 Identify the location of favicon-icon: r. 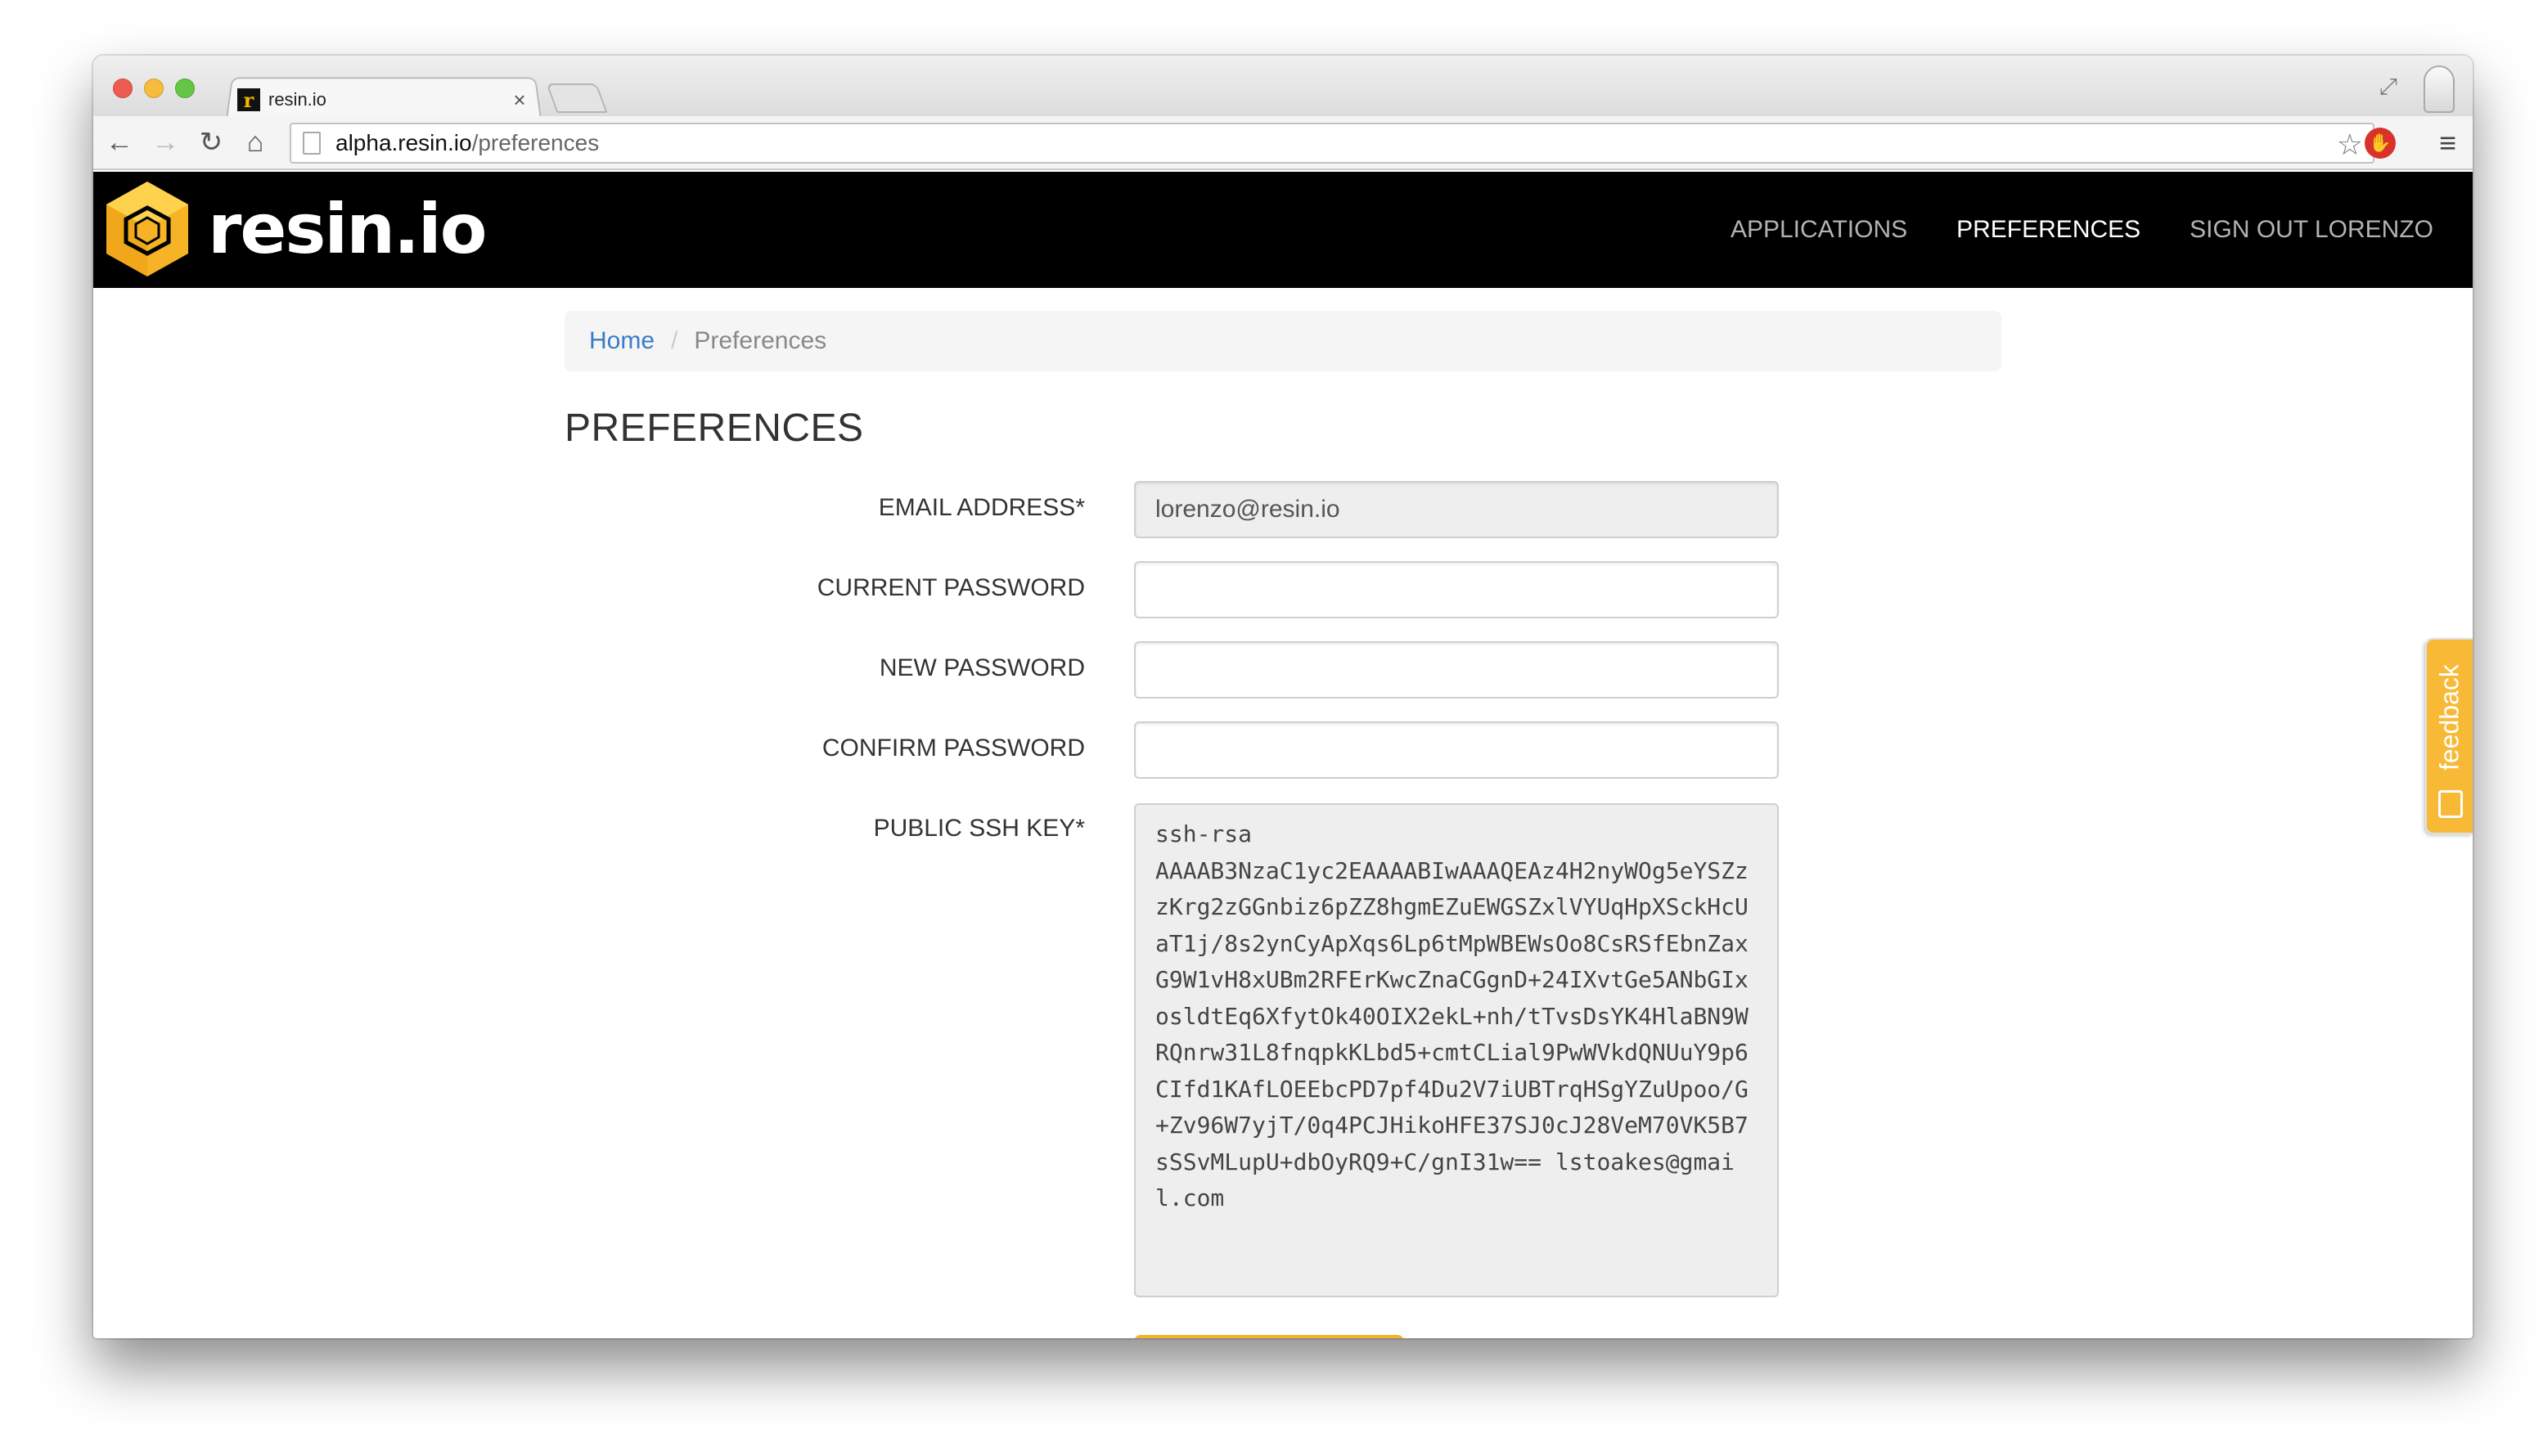
(248, 100).